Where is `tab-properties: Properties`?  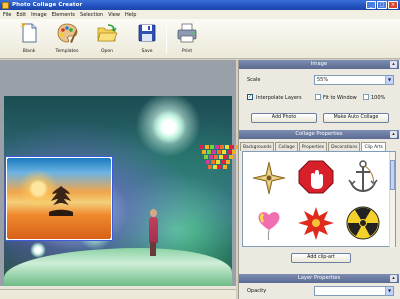 tab-properties: Properties is located at coordinates (313, 146).